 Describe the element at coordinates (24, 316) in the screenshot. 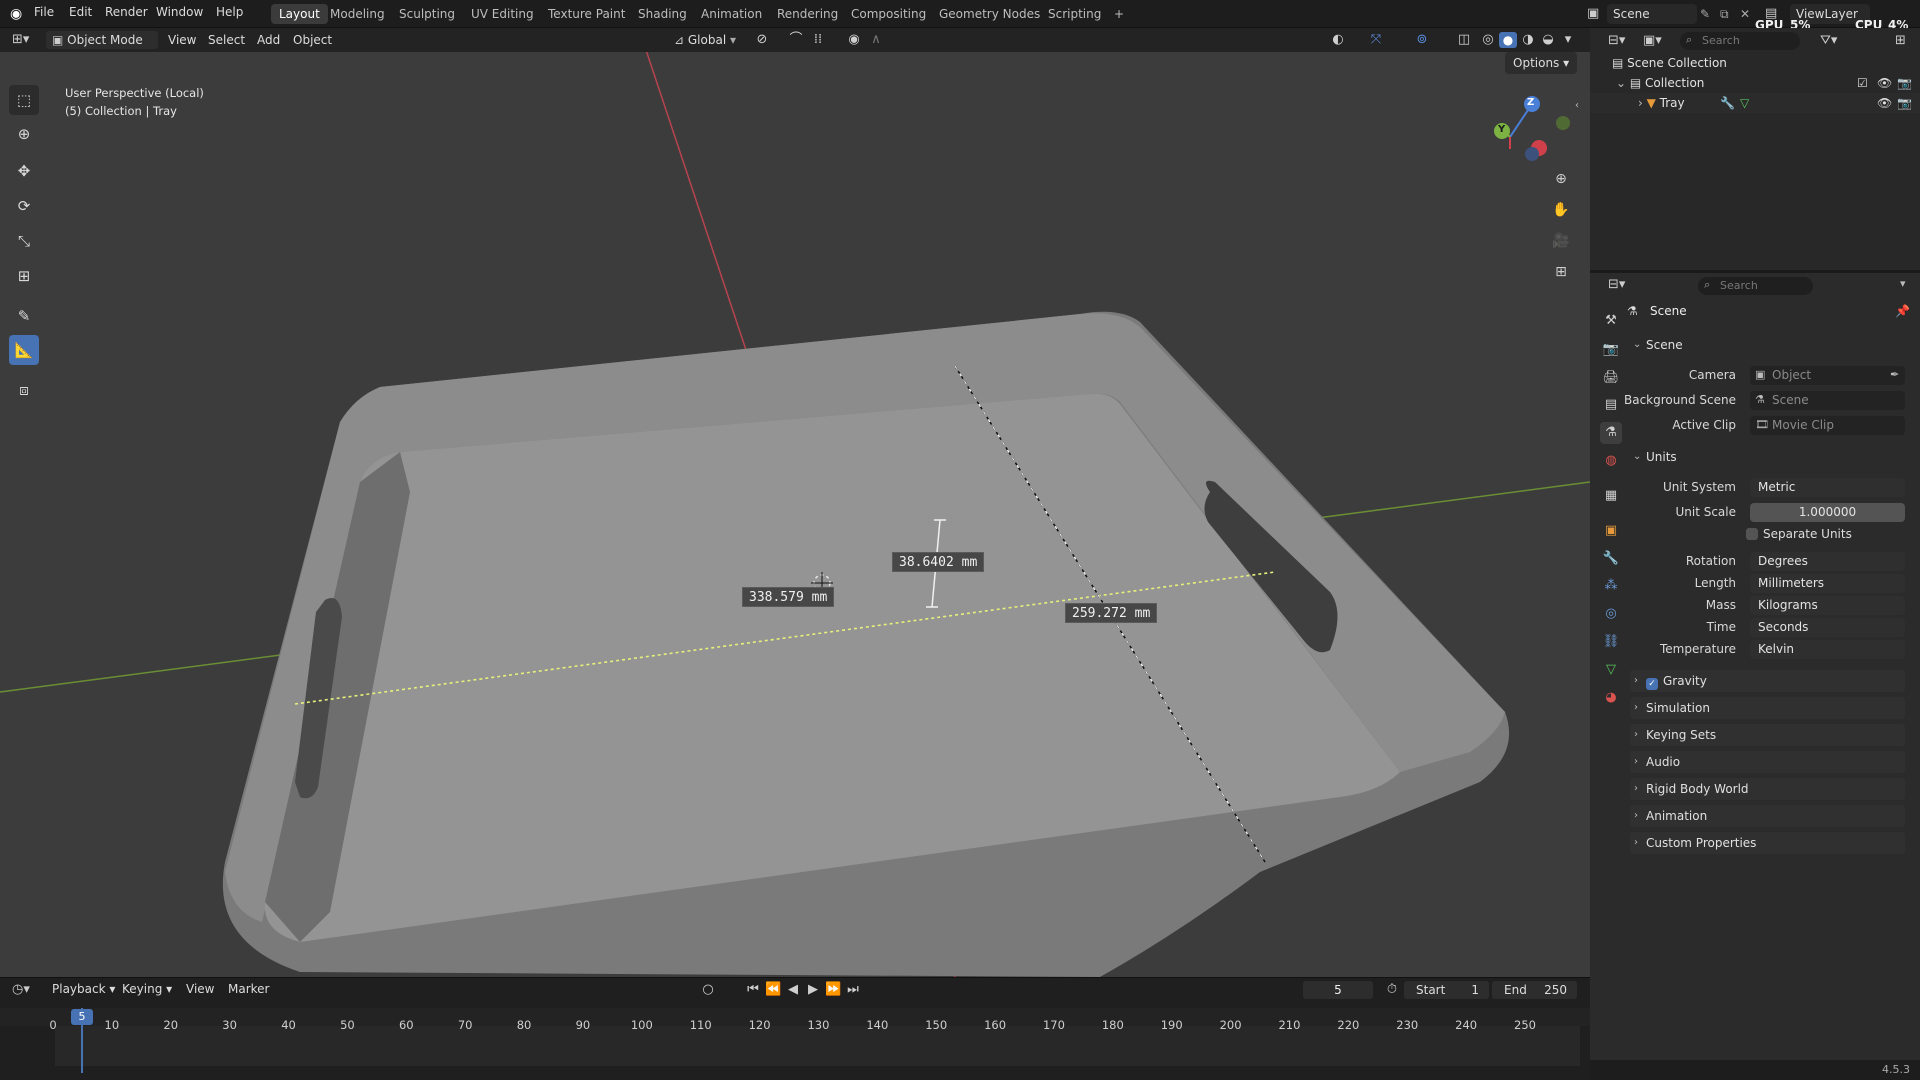

I see `annotate-tool-icon: ✎` at that location.